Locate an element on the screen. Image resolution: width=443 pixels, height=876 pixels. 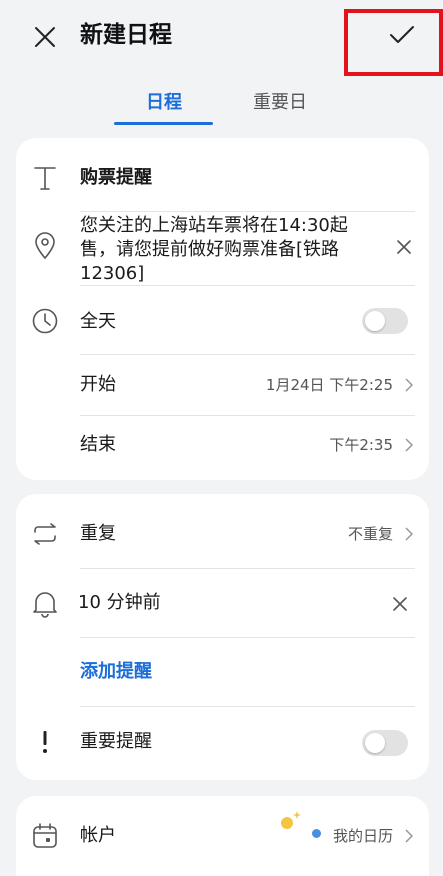
clear-location-button is located at coordinates (404, 247).